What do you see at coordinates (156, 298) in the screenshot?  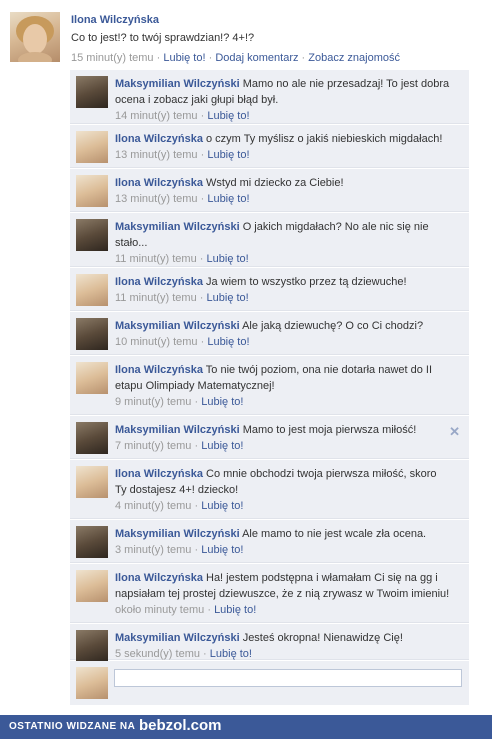 I see `comment-time: 11 minut(y) temu` at bounding box center [156, 298].